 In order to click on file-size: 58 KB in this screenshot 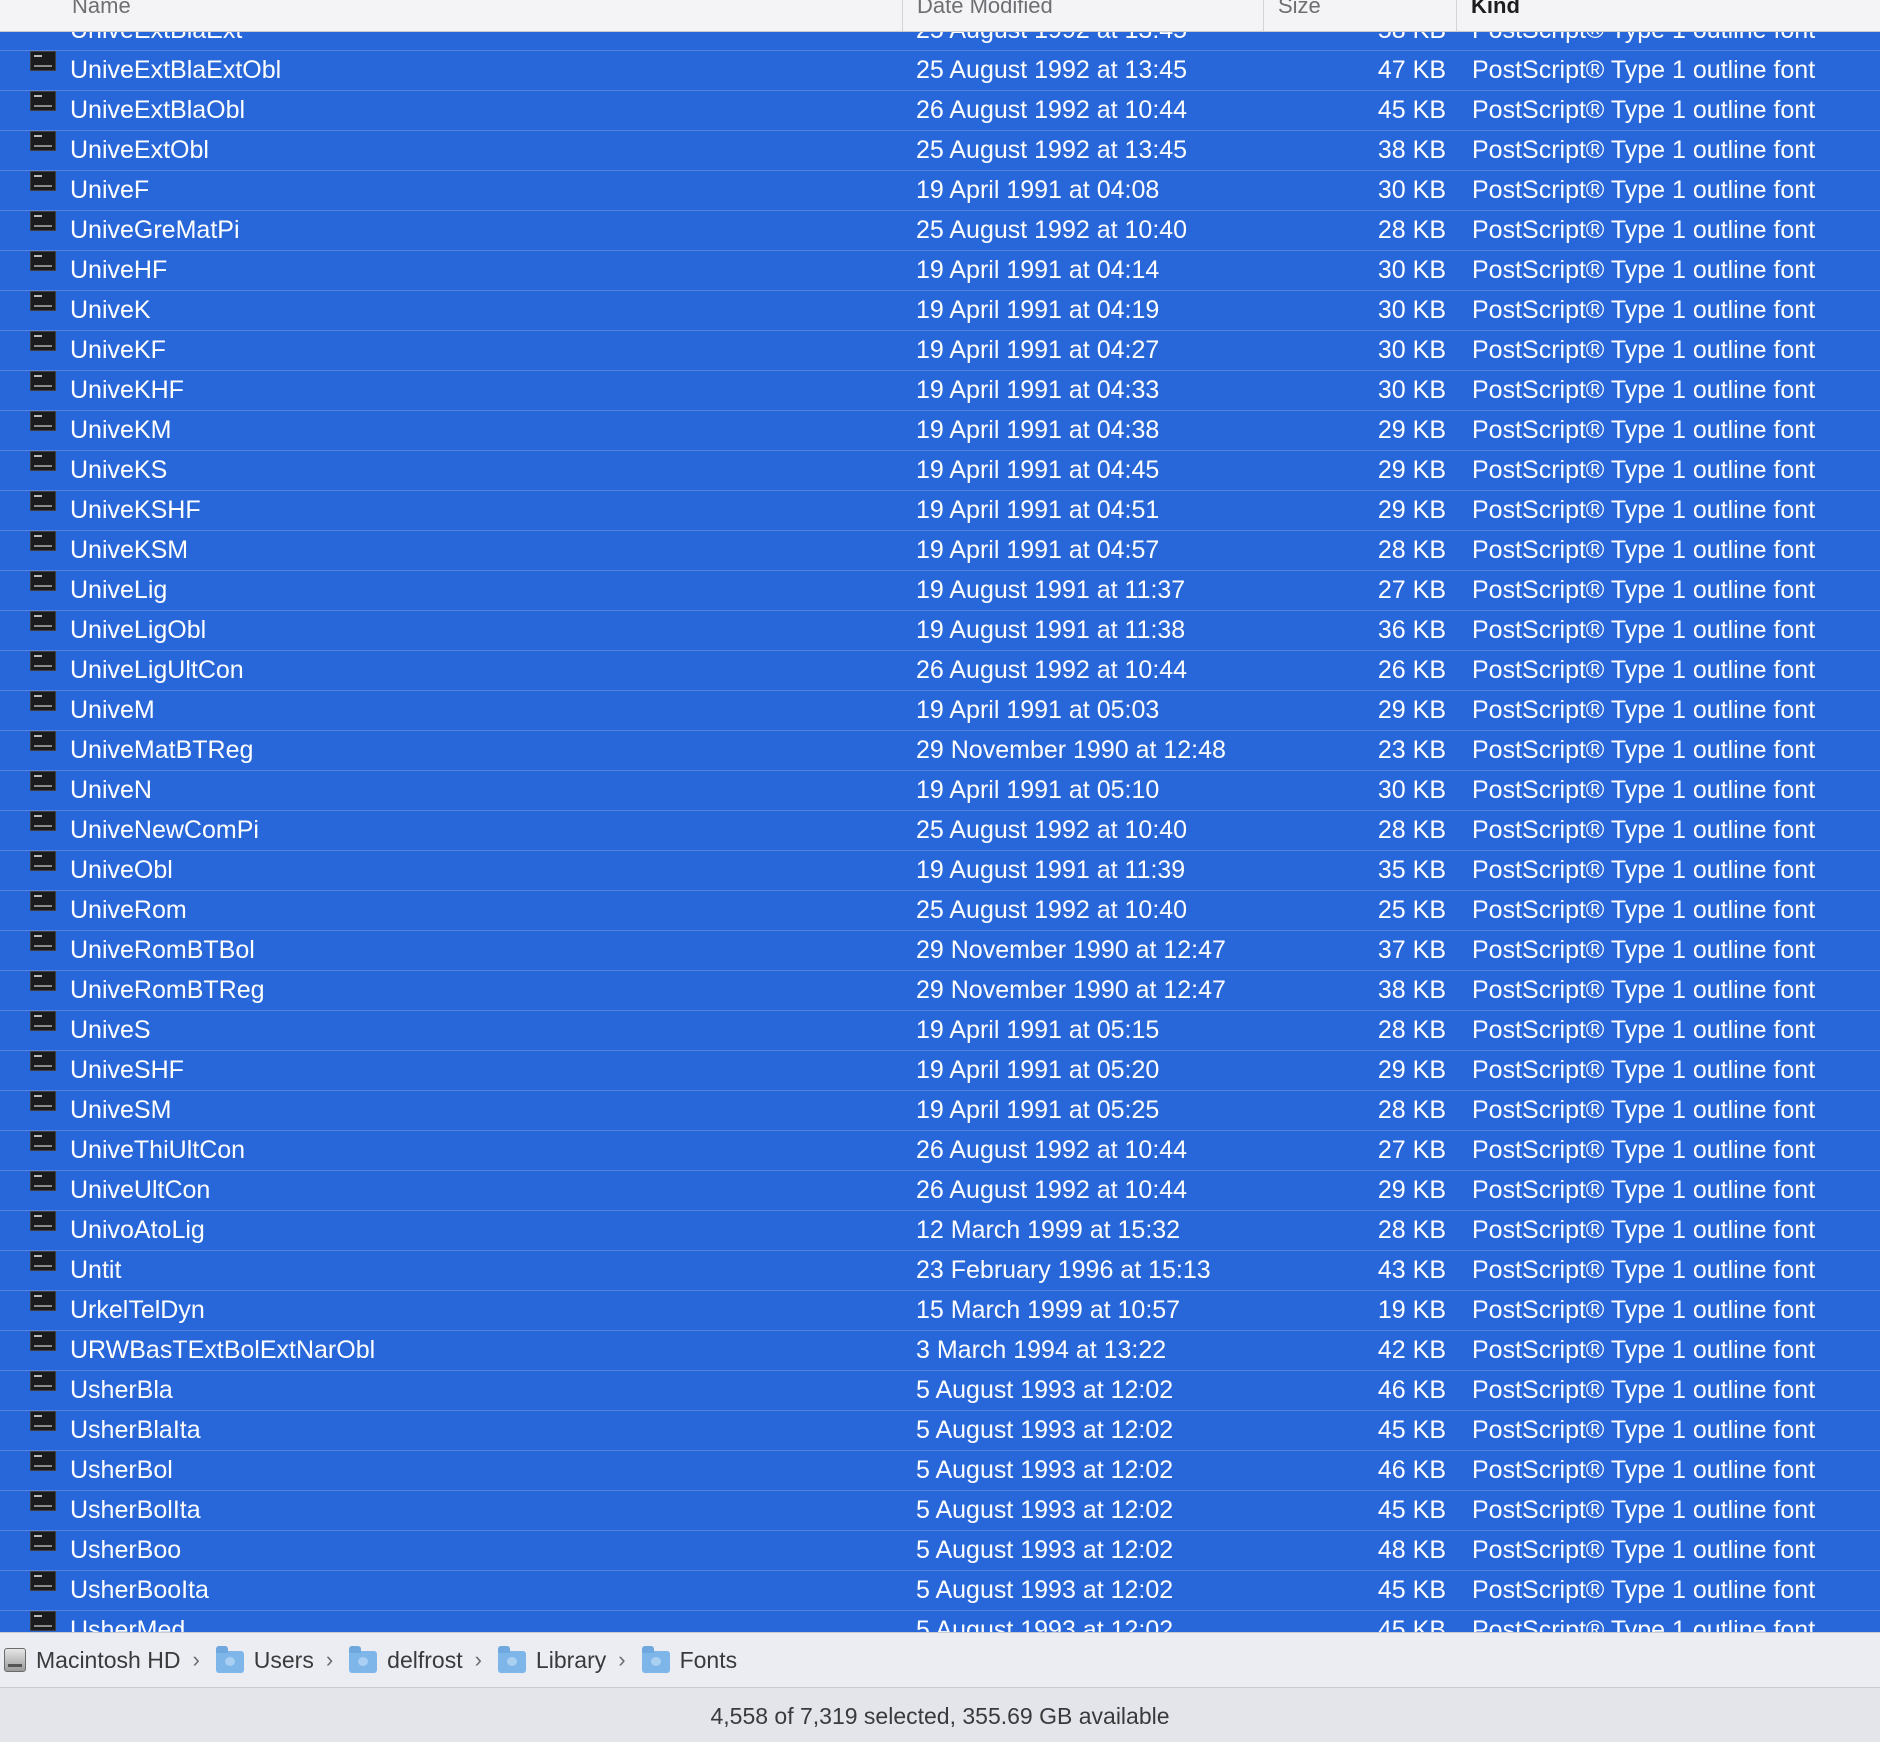, I will do `click(1412, 40)`.